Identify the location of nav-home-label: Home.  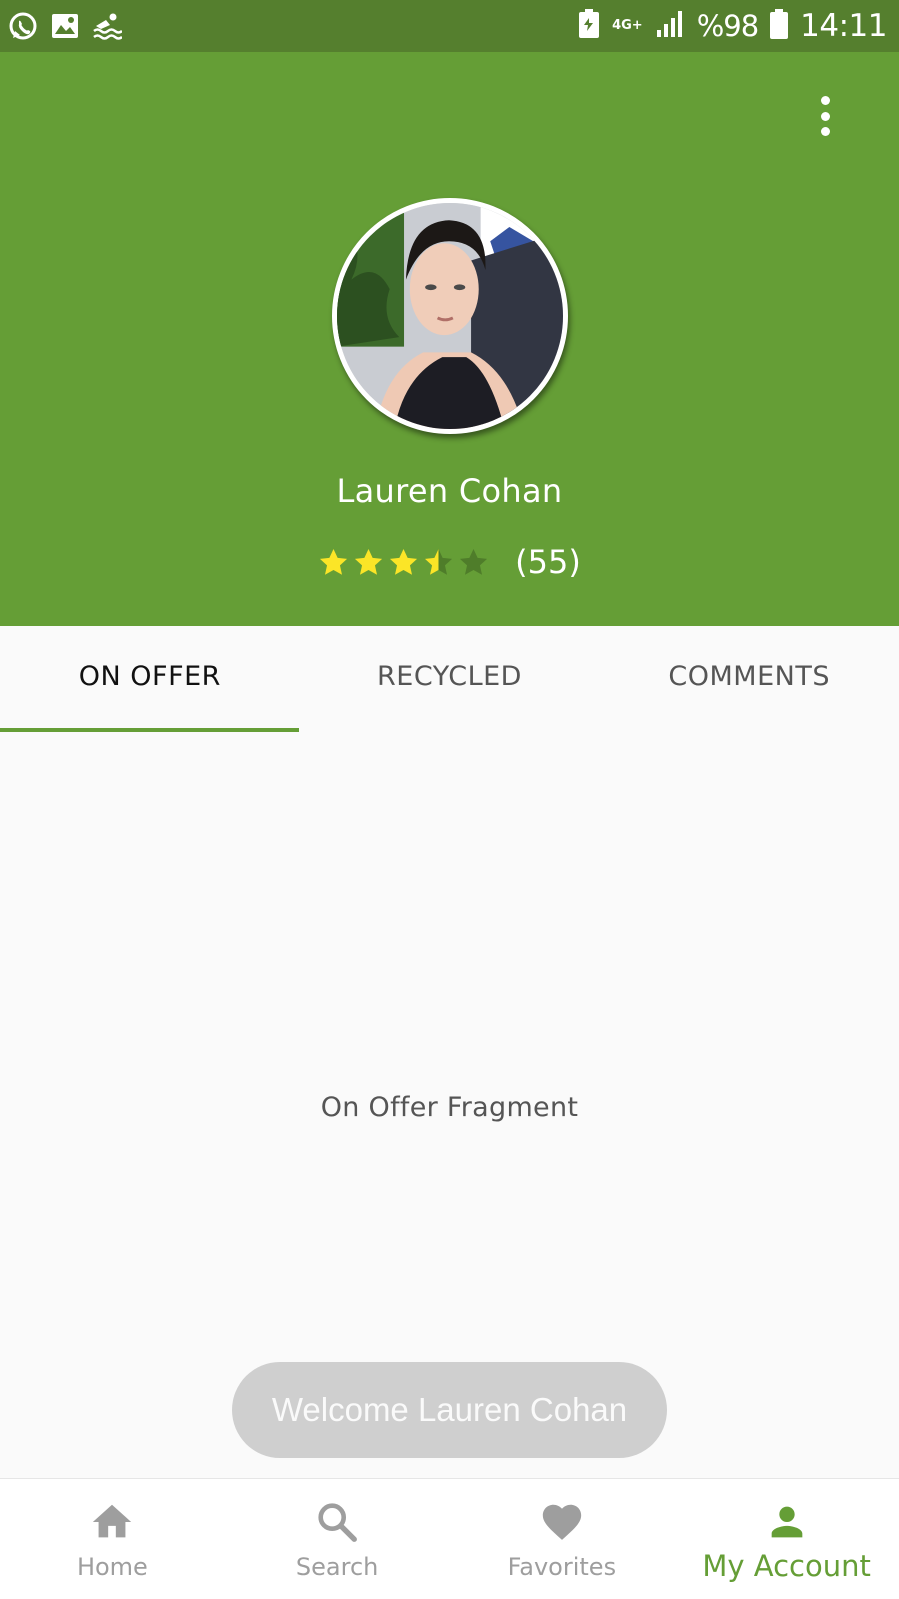
(112, 1567).